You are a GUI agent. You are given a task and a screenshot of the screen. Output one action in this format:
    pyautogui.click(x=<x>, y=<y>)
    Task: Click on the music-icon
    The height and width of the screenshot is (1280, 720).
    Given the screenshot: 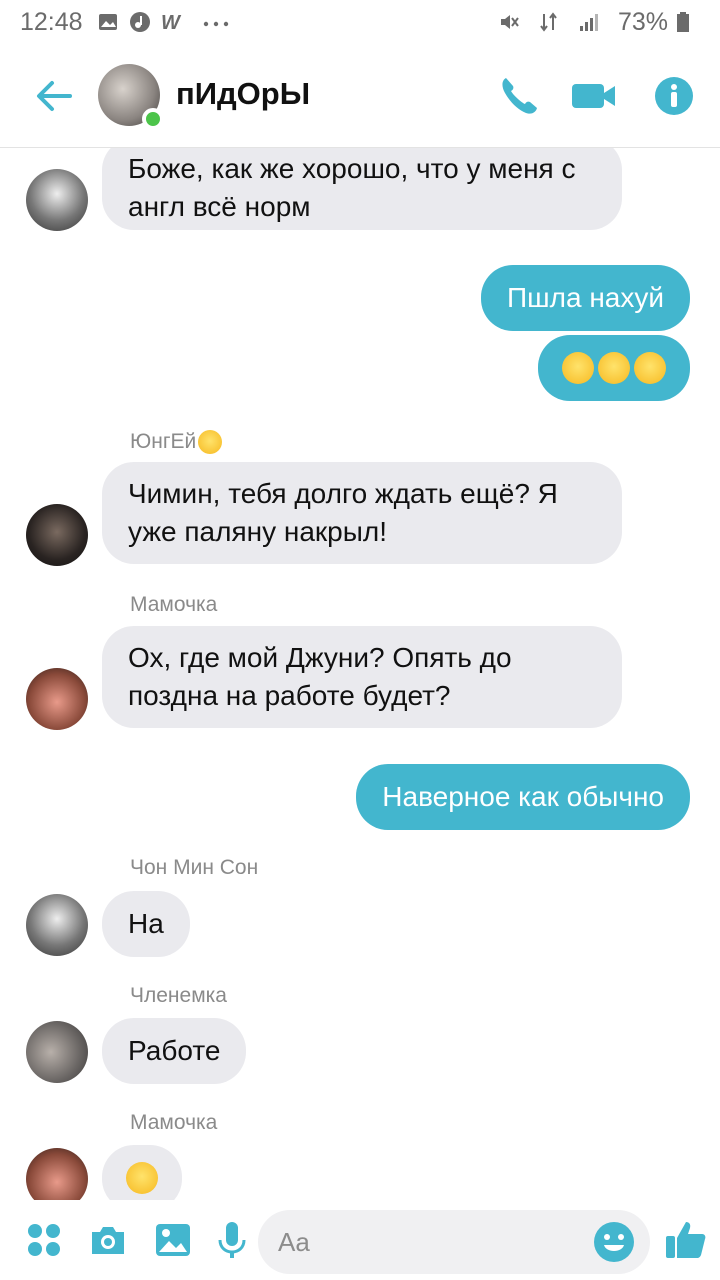 What is the action you would take?
    pyautogui.click(x=139, y=22)
    